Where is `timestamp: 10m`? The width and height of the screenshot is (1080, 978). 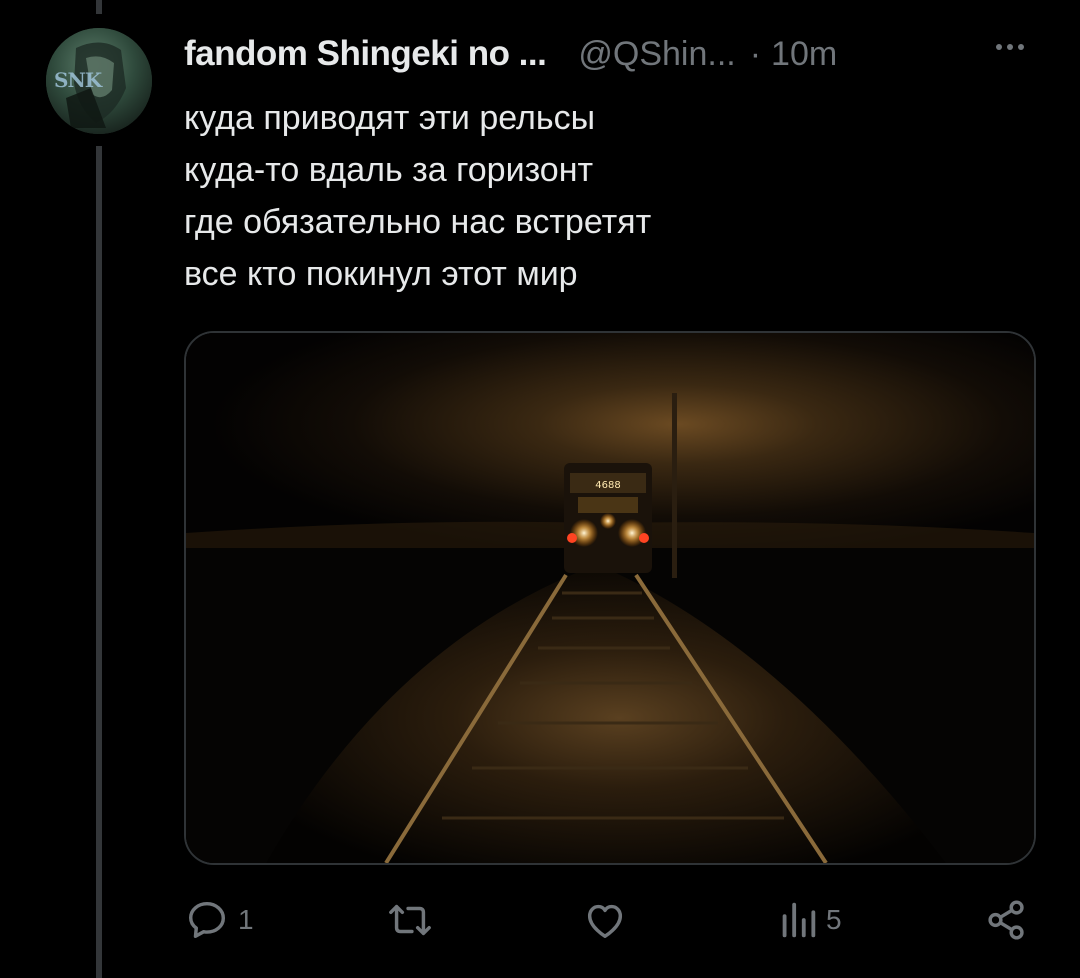 timestamp: 10m is located at coordinates (804, 54).